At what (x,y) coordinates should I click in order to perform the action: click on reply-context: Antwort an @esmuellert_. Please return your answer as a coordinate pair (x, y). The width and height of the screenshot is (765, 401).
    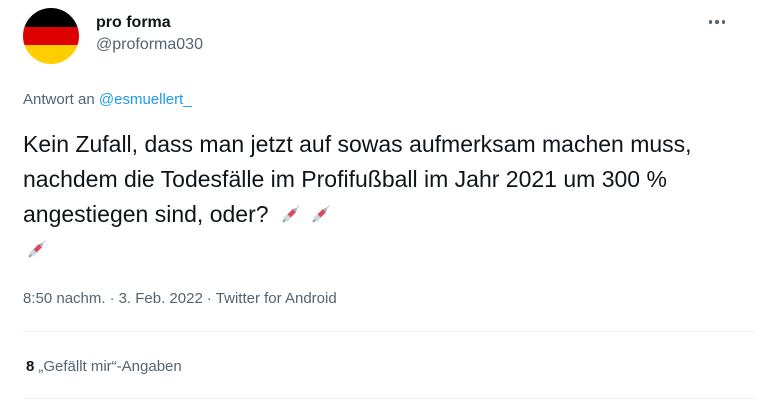
    Looking at the image, I should click on (107, 100).